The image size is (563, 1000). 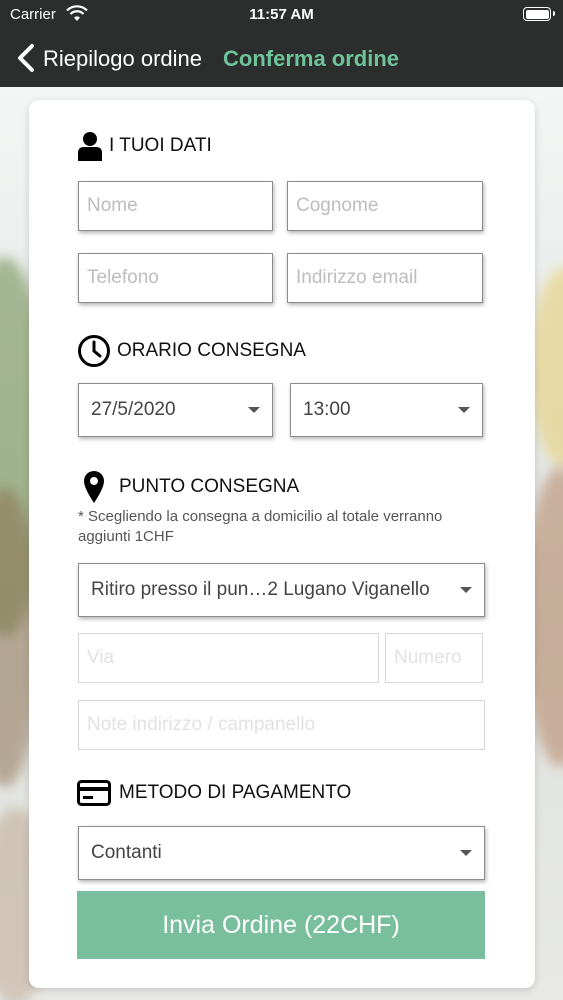 I want to click on page-title: Conferma ordine, so click(x=311, y=58).